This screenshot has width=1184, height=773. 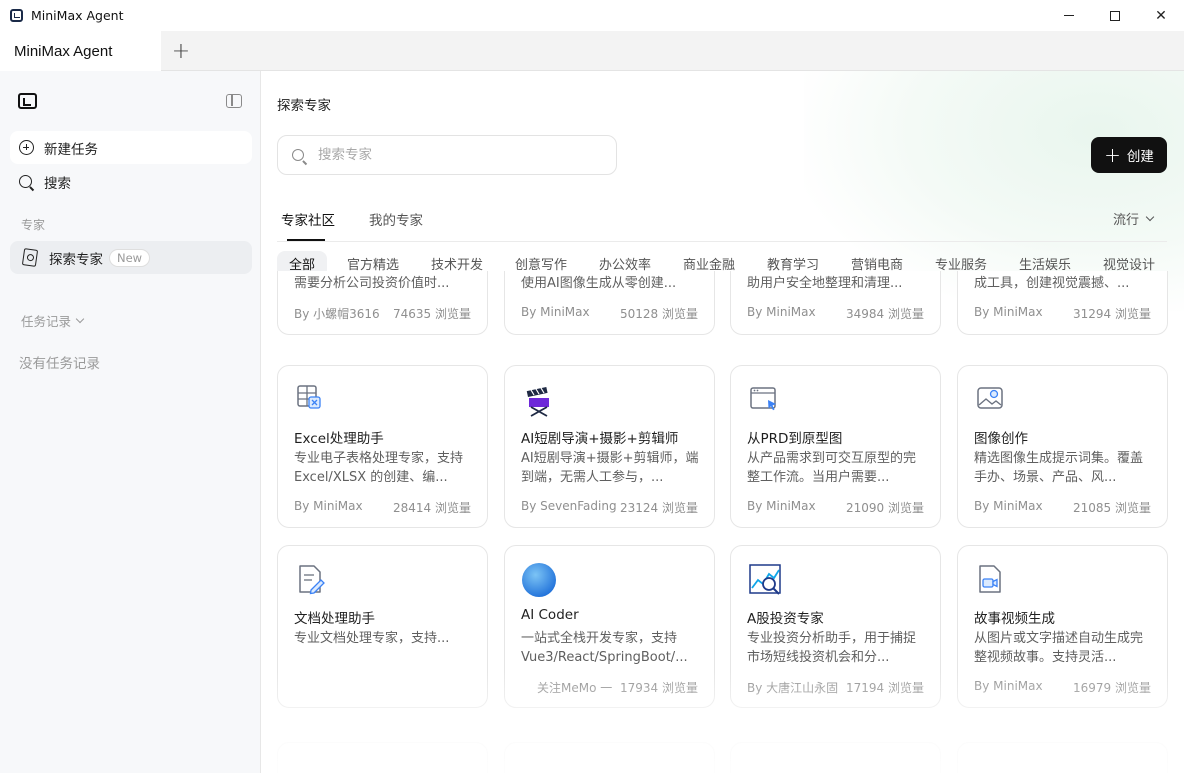 I want to click on expert-card: 需要分析公司投资价值时... By 小螺帽3616 74635 浏览量, so click(x=382, y=303).